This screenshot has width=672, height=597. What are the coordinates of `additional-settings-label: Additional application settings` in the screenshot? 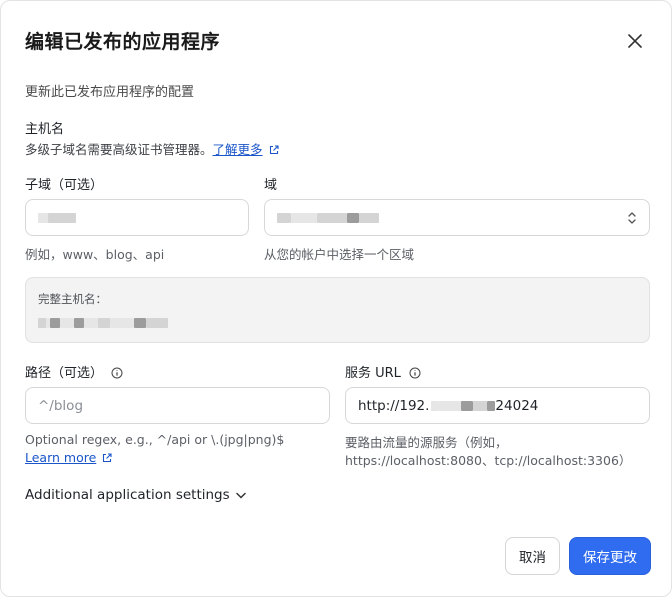 It's located at (127, 495).